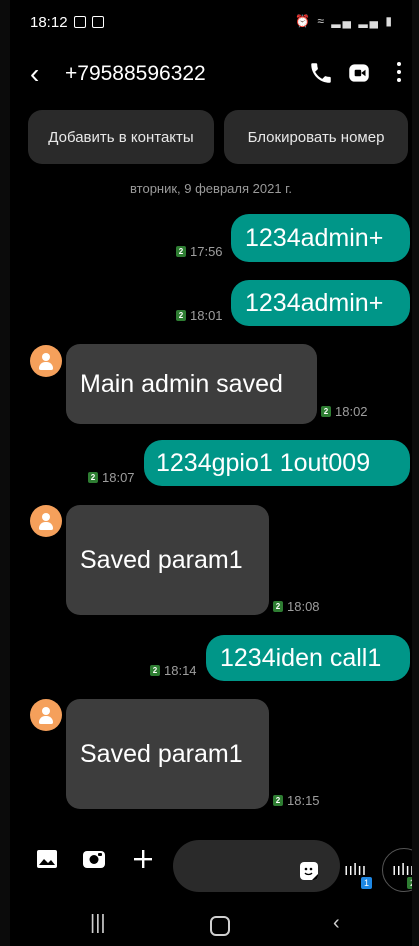  I want to click on message-time: 18:15, so click(303, 800).